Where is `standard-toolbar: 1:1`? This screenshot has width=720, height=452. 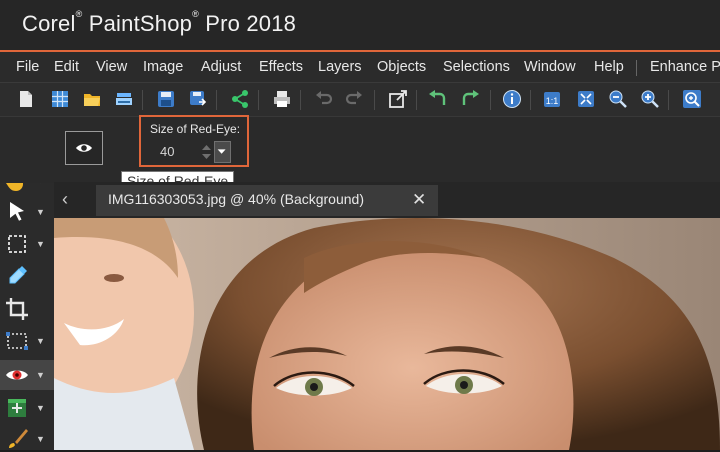 standard-toolbar: 1:1 is located at coordinates (360, 99).